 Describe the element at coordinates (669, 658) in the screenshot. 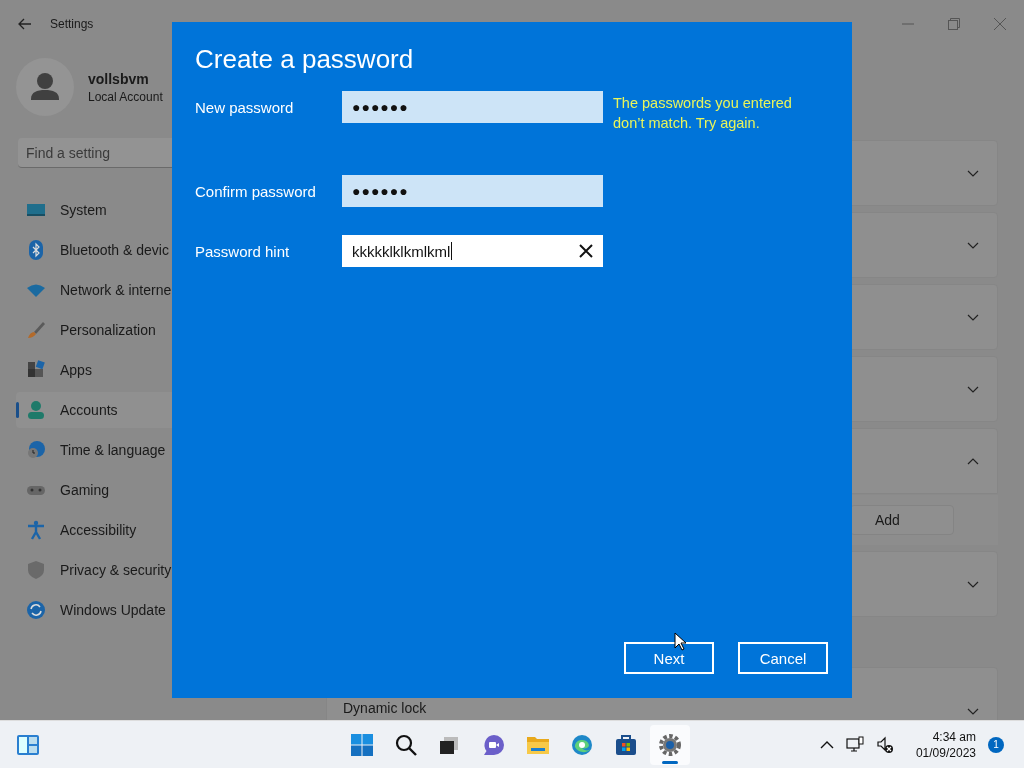

I see `dialog-button: Next` at that location.